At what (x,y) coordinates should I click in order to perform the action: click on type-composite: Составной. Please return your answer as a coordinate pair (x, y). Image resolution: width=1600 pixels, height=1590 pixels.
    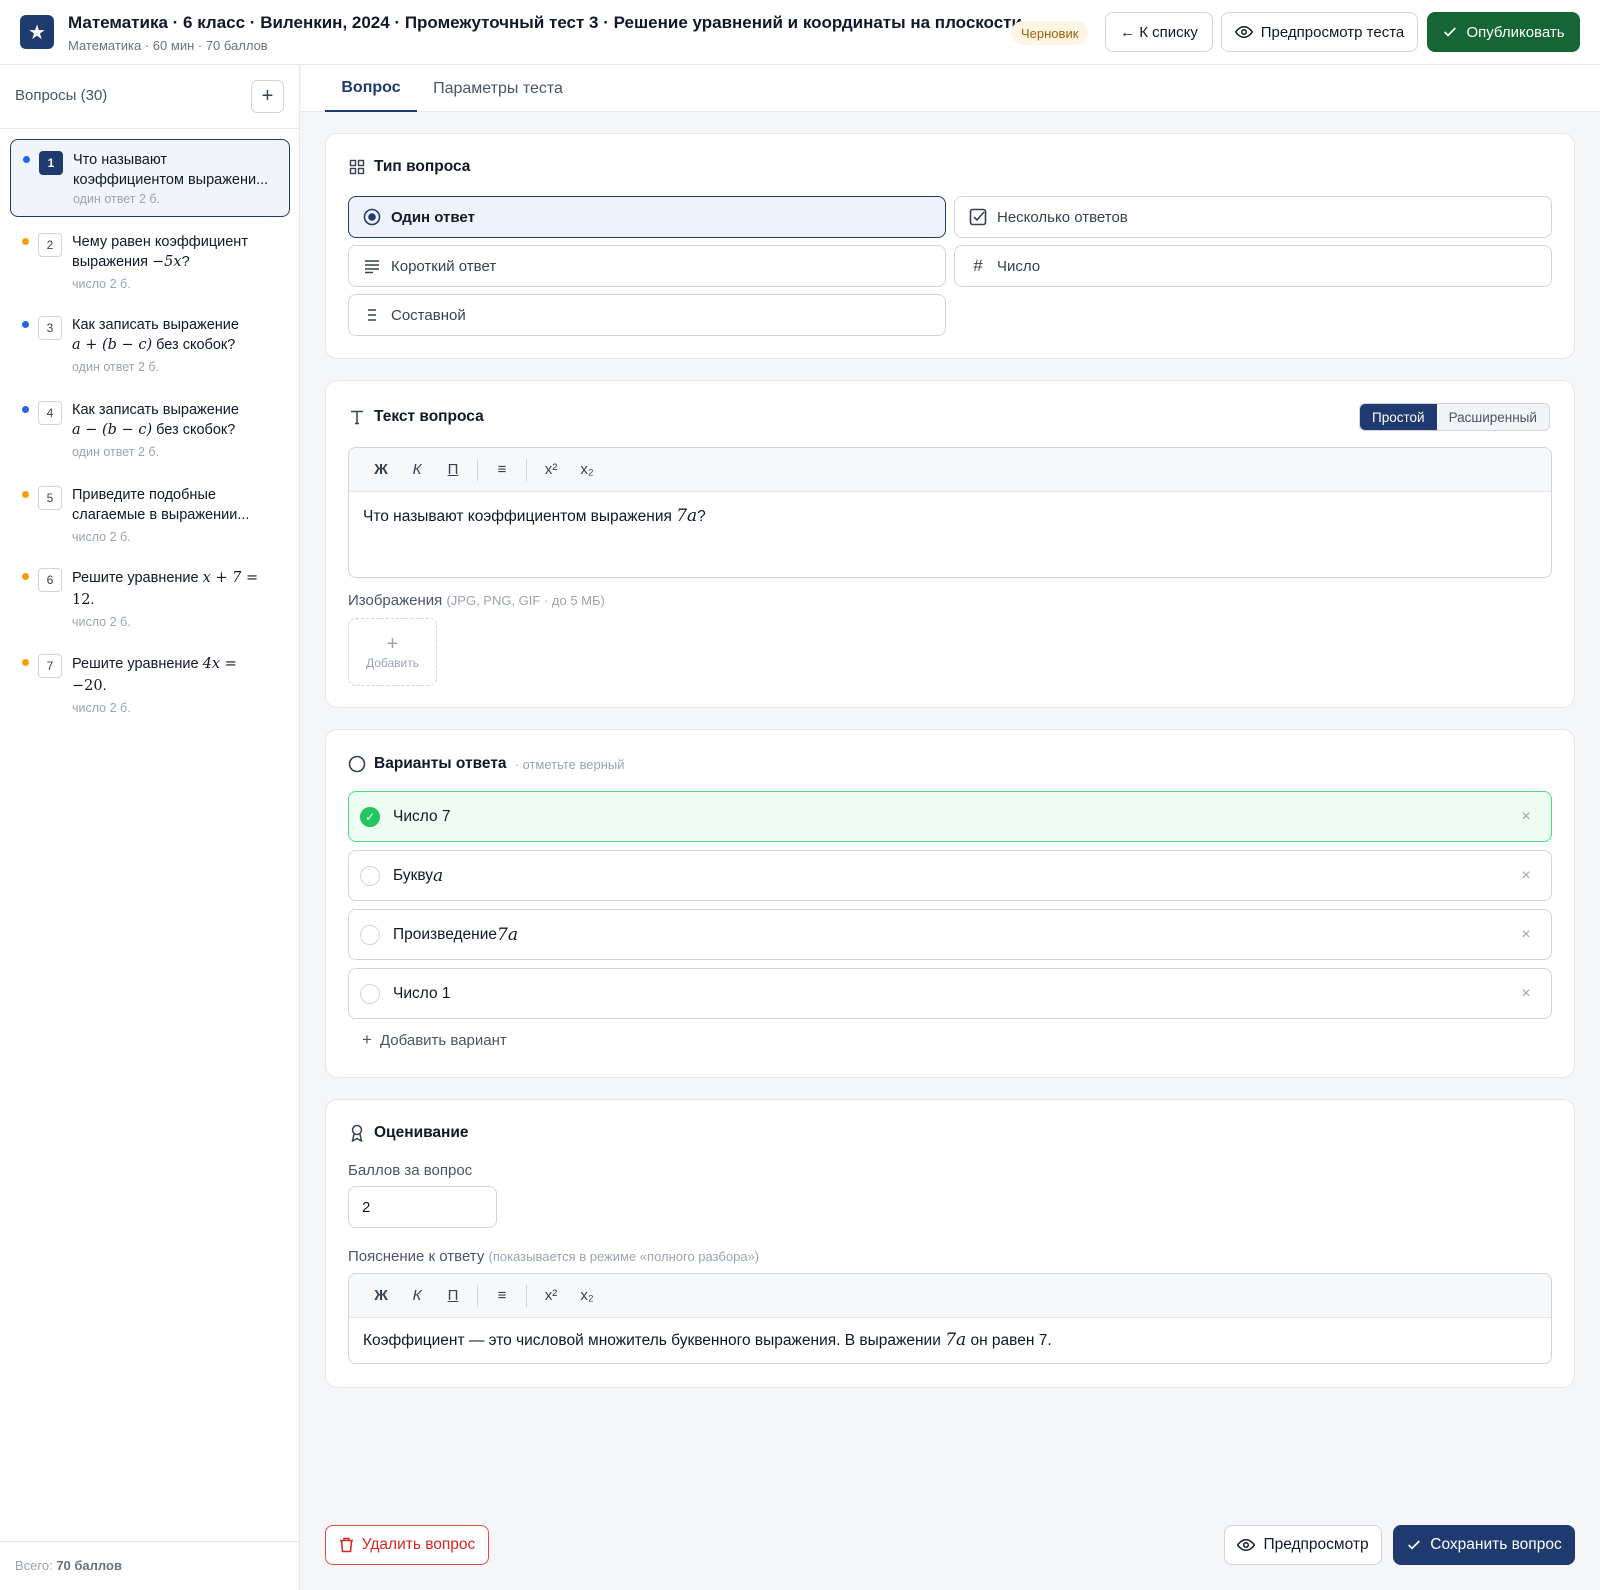
    Looking at the image, I should click on (647, 315).